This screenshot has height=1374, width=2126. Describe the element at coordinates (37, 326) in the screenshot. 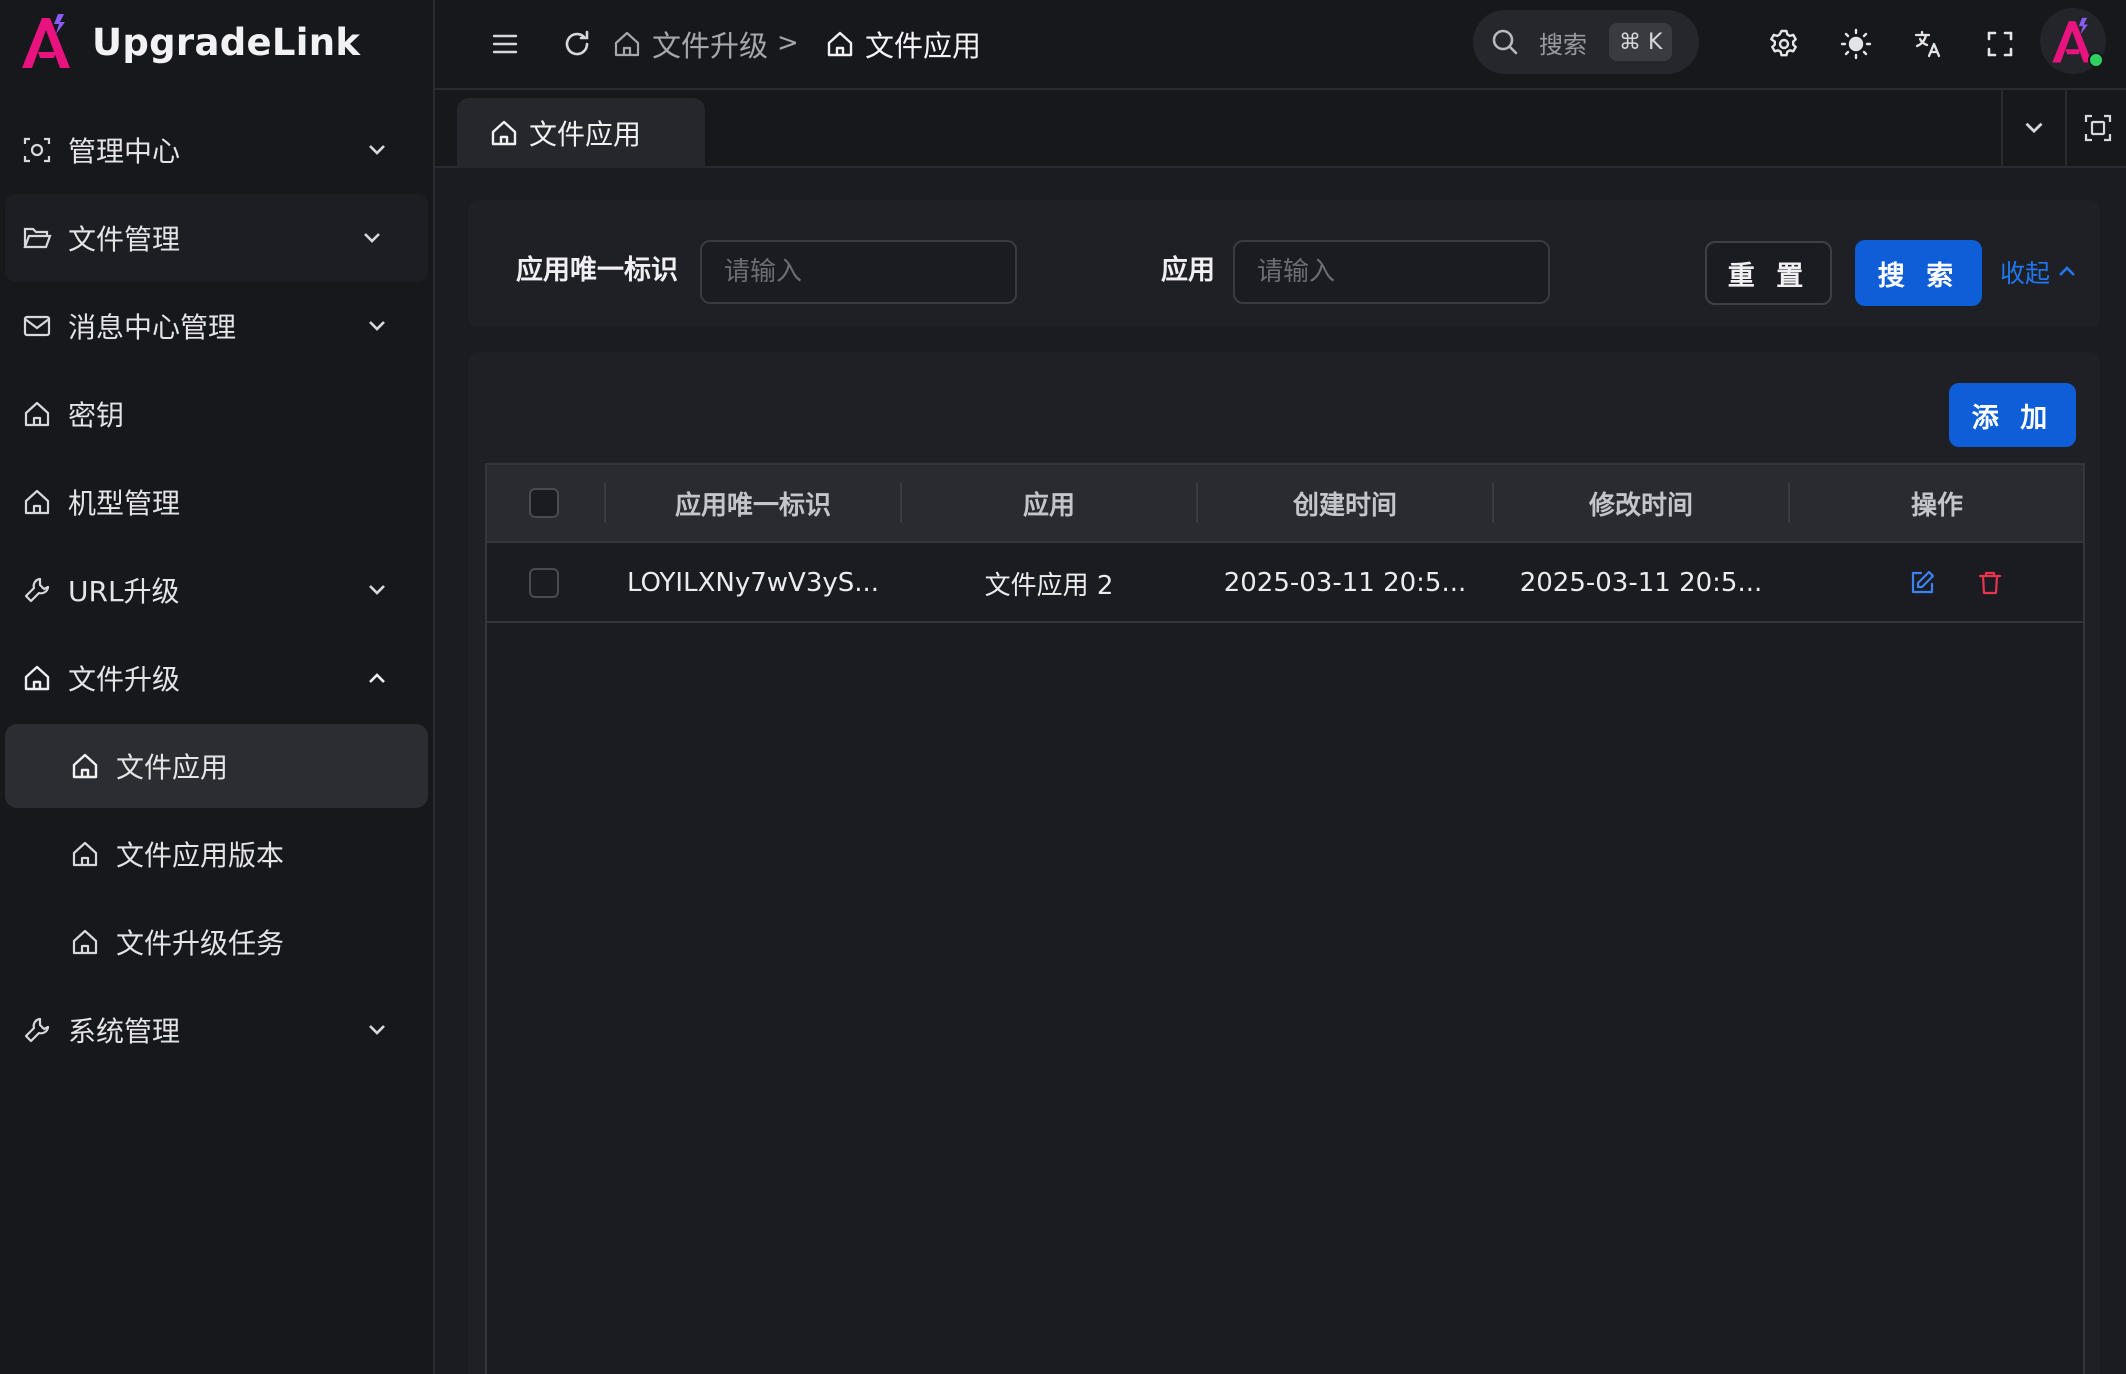

I see `mail-icon` at that location.